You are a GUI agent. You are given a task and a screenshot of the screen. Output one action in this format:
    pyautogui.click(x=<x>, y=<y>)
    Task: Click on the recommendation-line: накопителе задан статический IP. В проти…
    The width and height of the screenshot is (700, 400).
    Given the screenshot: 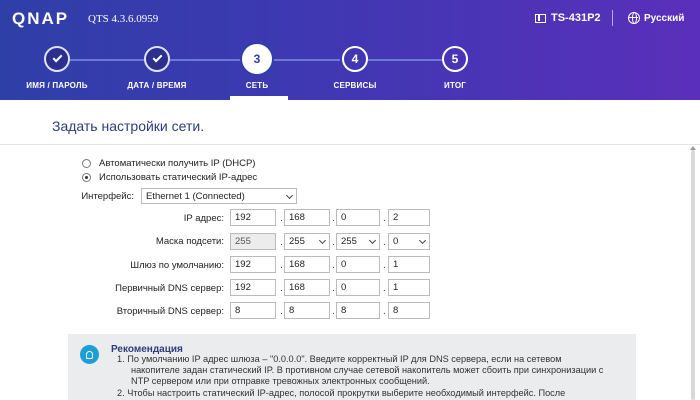 What is the action you would take?
    pyautogui.click(x=367, y=370)
    